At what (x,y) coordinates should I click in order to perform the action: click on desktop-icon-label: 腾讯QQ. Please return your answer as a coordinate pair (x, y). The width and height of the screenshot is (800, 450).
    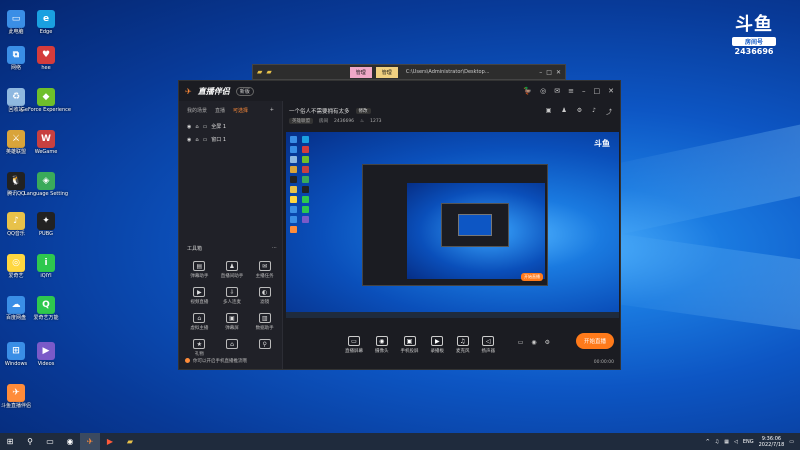
    Looking at the image, I should click on (16, 194).